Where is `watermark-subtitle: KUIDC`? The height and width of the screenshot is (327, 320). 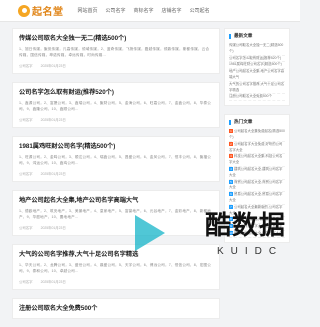
watermark-subtitle: KUIDC is located at coordinates (250, 251).